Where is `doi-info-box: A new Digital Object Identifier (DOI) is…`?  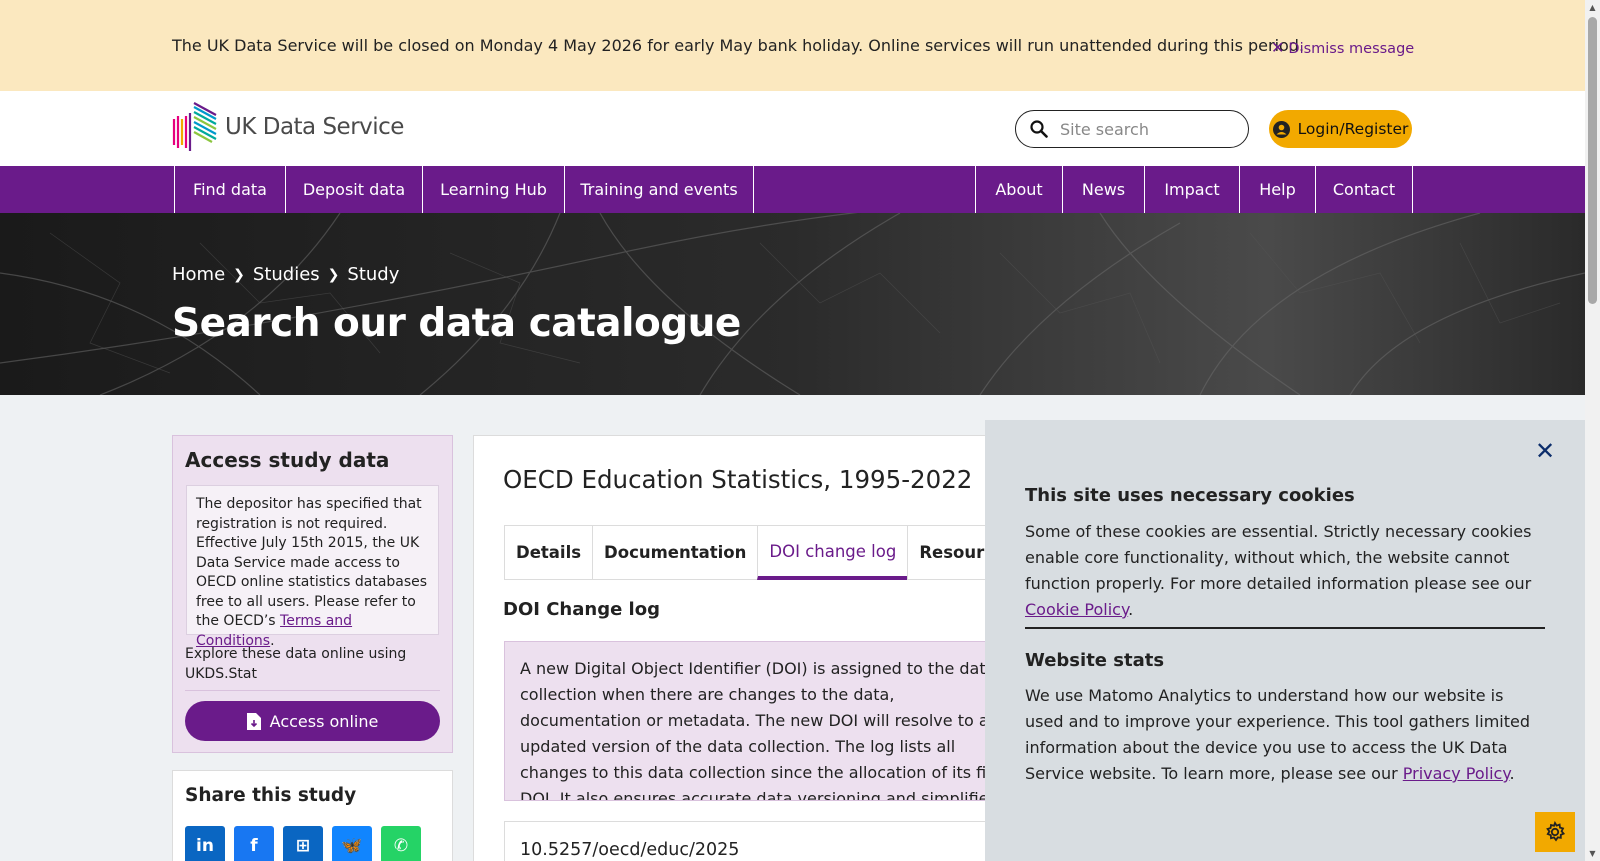 doi-info-box: A new Digital Object Identifier (DOI) is… is located at coordinates (764, 721).